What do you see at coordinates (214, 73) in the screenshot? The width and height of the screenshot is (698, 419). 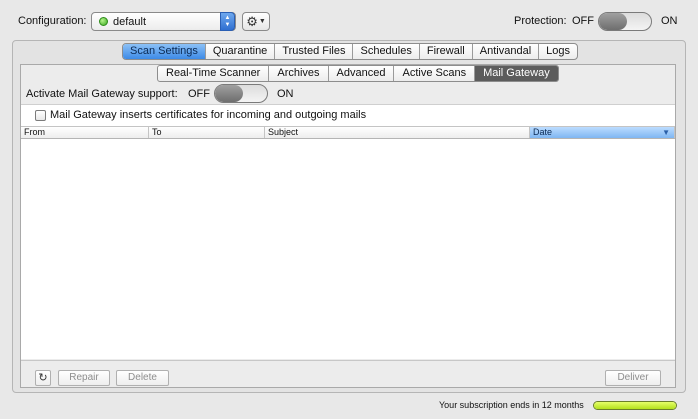 I see `subtab-real-time-scanner: Real-Time Scanner` at bounding box center [214, 73].